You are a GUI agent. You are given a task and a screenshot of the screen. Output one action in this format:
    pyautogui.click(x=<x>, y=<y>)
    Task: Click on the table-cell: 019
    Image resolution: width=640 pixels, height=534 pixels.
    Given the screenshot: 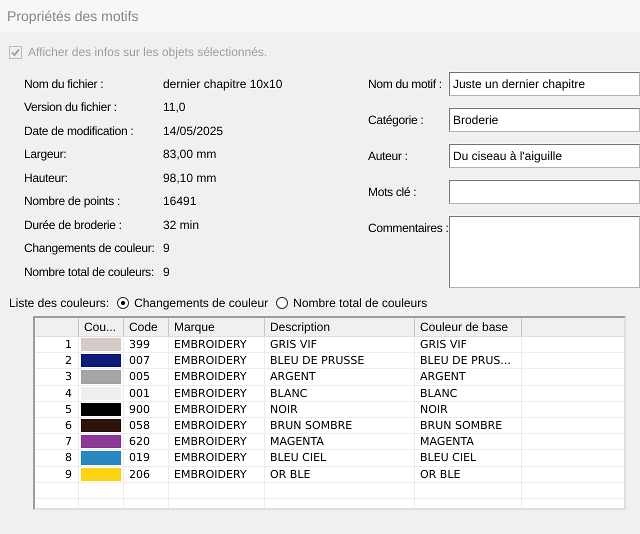 What is the action you would take?
    pyautogui.click(x=146, y=458)
    